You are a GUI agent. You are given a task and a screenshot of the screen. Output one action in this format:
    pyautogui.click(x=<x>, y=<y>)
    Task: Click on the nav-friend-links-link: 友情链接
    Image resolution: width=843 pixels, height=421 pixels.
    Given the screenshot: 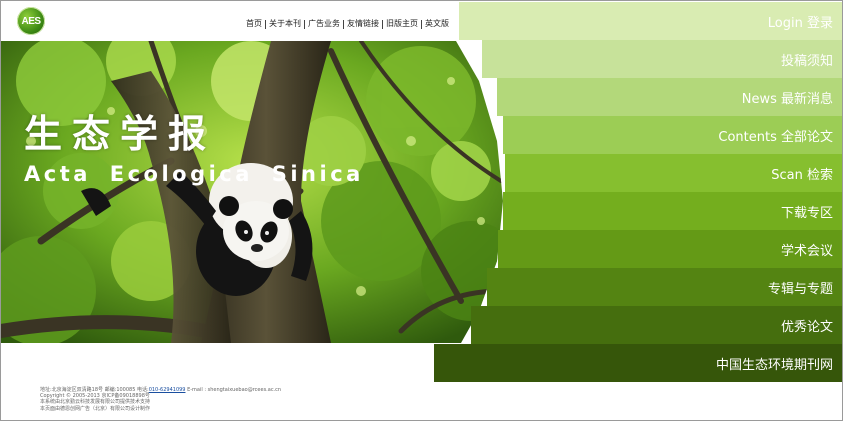 What is the action you would take?
    pyautogui.click(x=363, y=24)
    